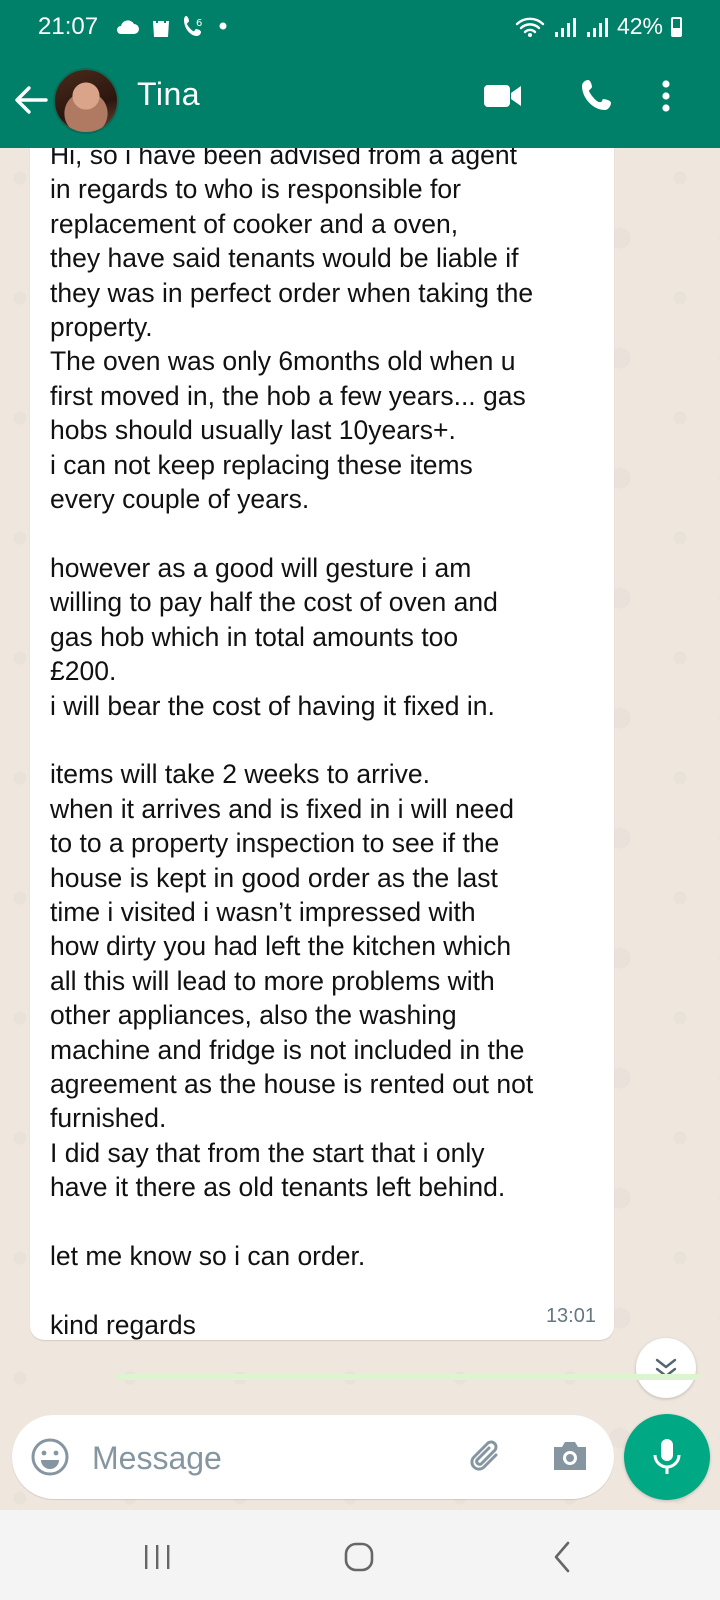 The image size is (720, 1600). Describe the element at coordinates (171, 26) in the screenshot. I see `status-icons-left: 6` at that location.